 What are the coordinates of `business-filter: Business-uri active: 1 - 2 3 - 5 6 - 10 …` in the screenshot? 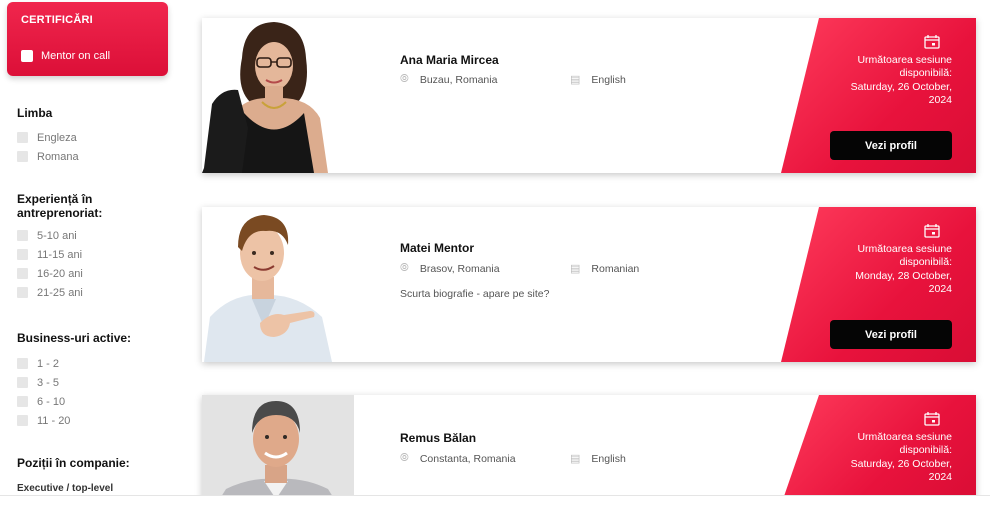 It's located at (74, 380).